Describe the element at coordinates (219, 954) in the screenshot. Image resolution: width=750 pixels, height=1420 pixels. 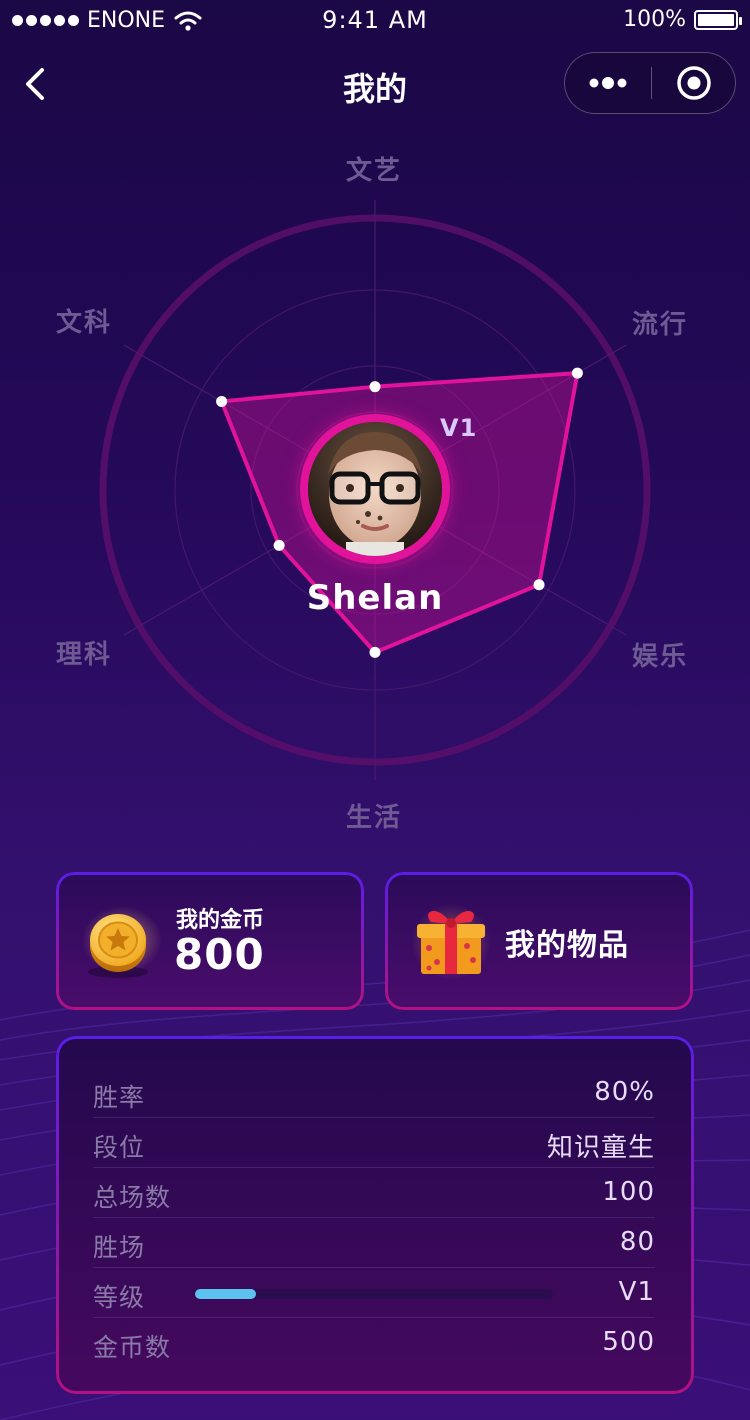
I see `my-coins-value: 800` at that location.